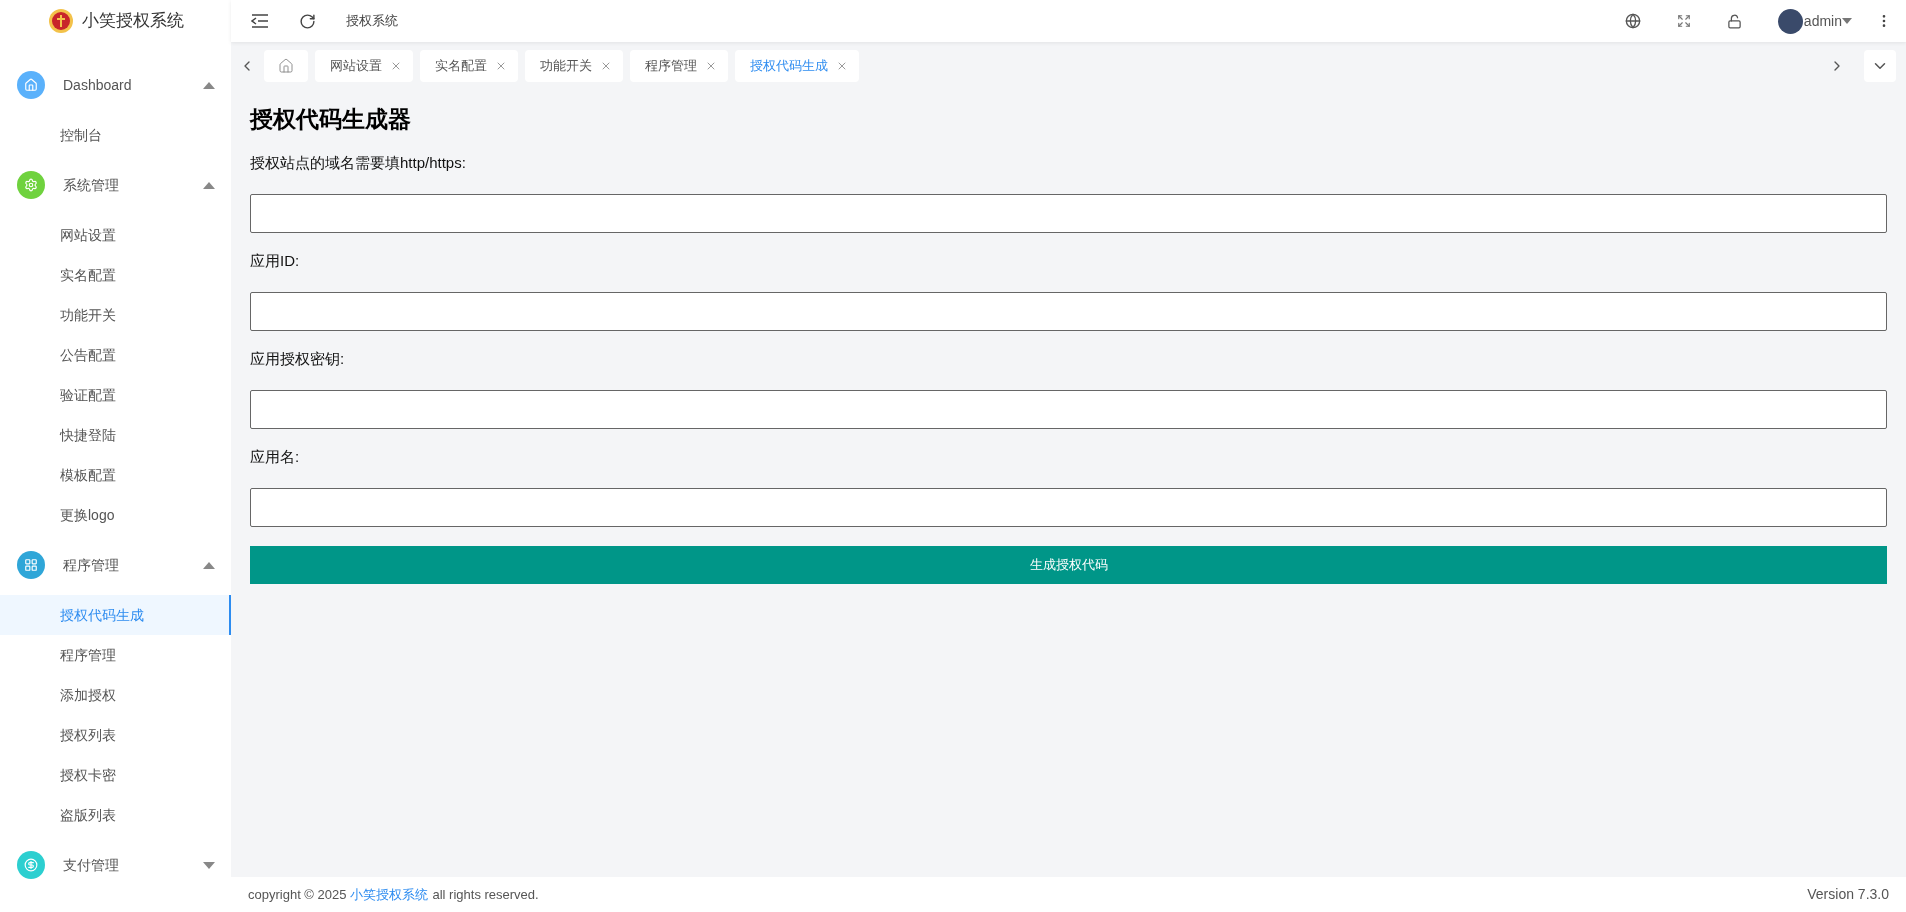  What do you see at coordinates (286, 66) in the screenshot?
I see `home-icon` at bounding box center [286, 66].